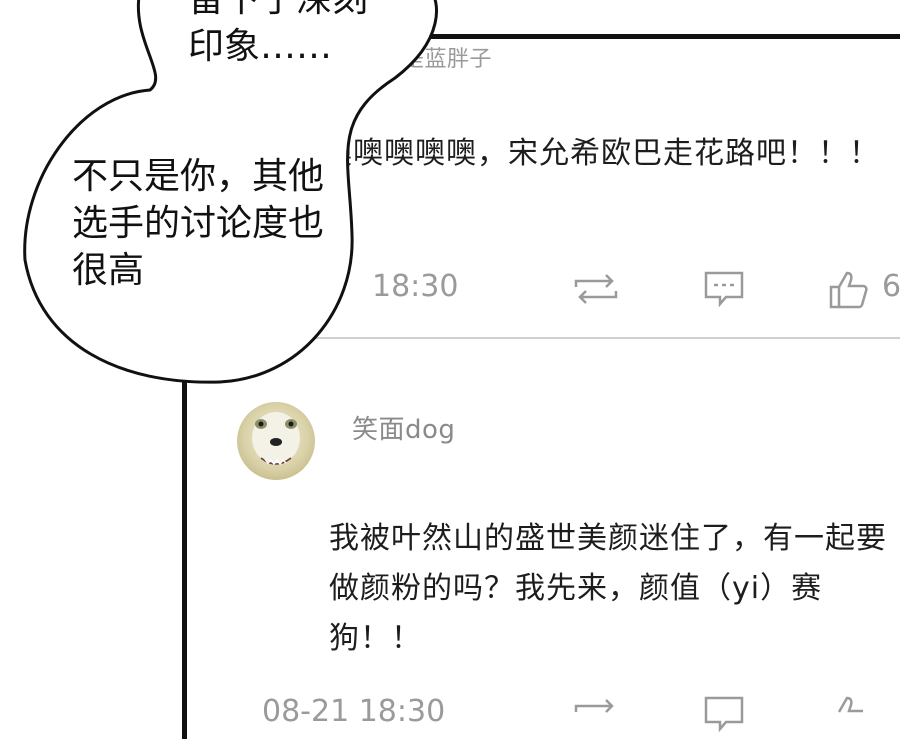 The width and height of the screenshot is (900, 749). Describe the element at coordinates (198, 223) in the screenshot. I see `bubble-main-text: 不只是你，其他选手的讨论度也很高` at that location.